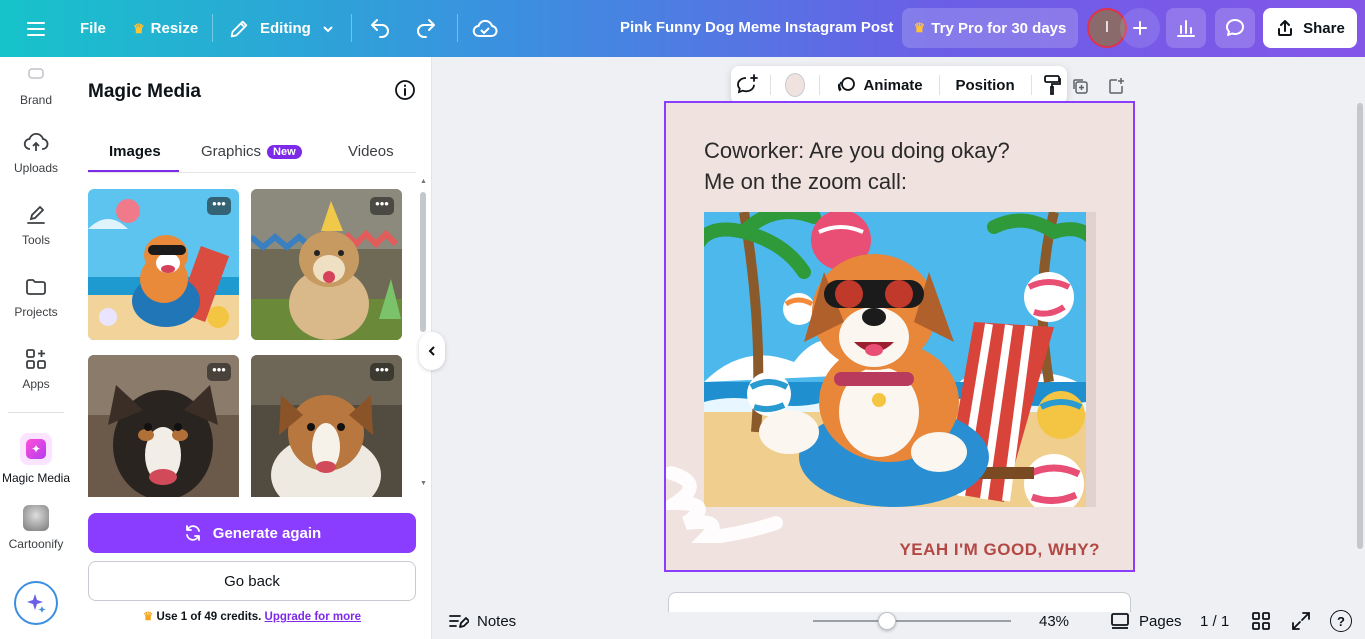  I want to click on pencil-icon, so click(239, 28).